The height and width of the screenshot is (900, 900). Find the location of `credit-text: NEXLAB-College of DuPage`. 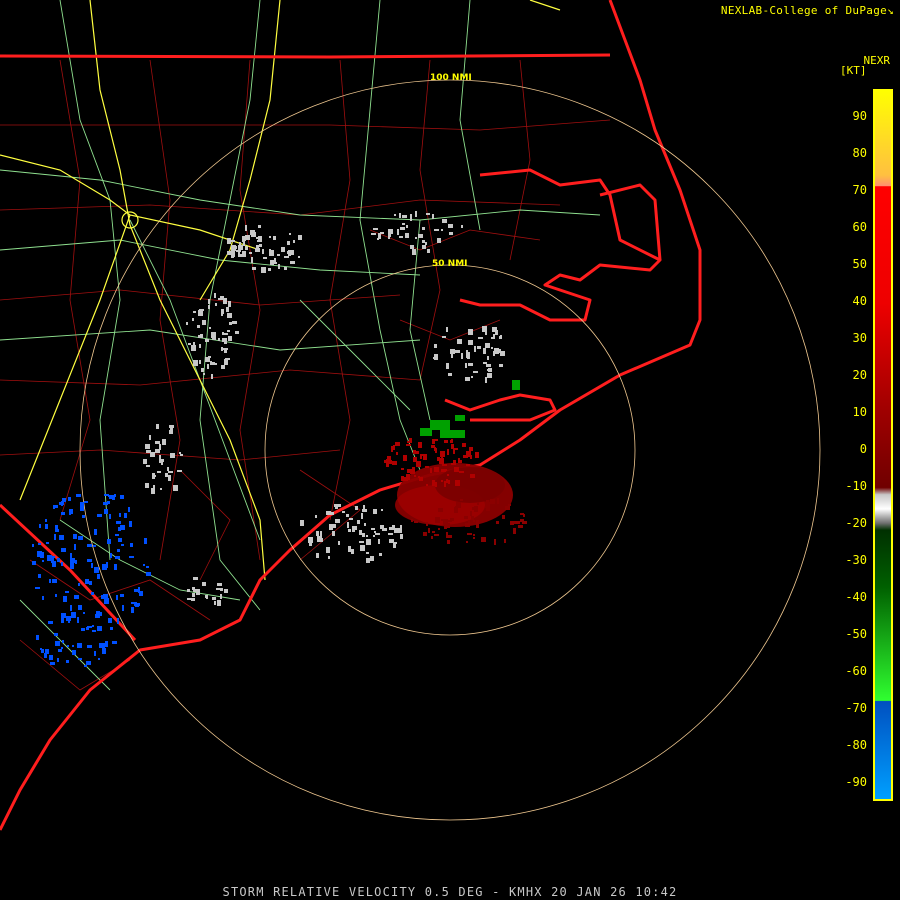

credit-text: NEXLAB-College of DuPage is located at coordinates (804, 10).